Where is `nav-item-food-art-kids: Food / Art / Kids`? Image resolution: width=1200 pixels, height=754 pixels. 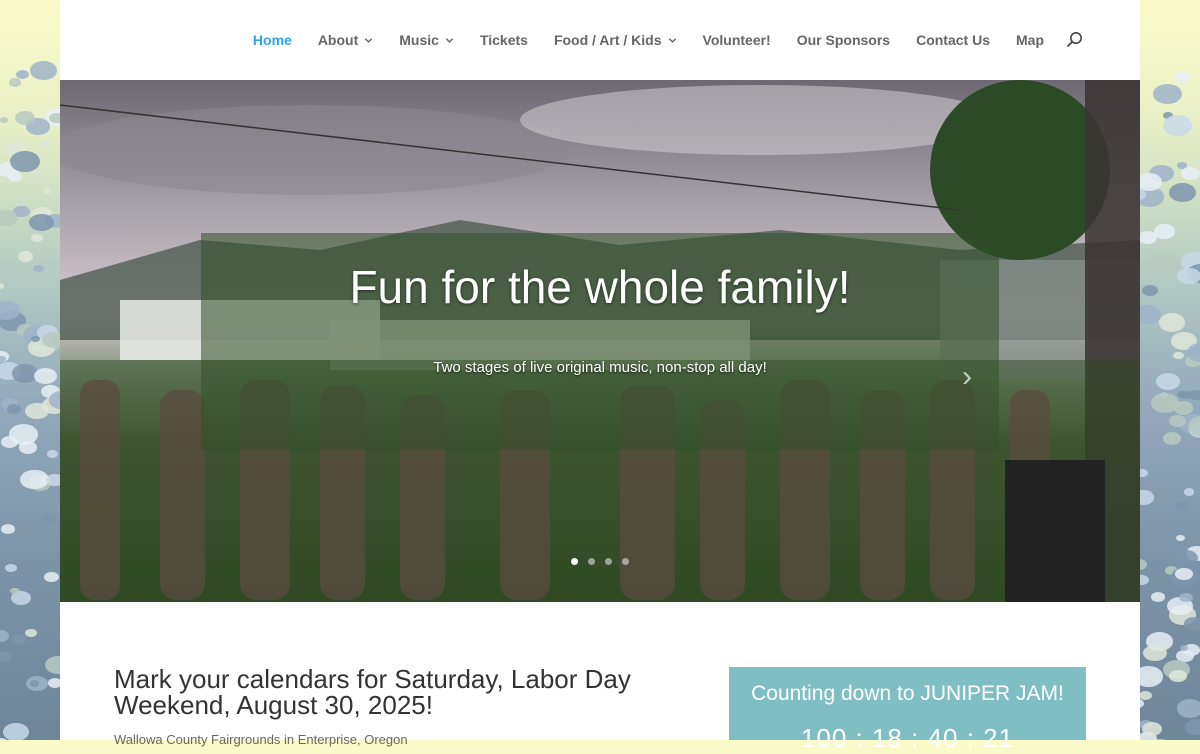 nav-item-food-art-kids: Food / Art / Kids is located at coordinates (615, 40).